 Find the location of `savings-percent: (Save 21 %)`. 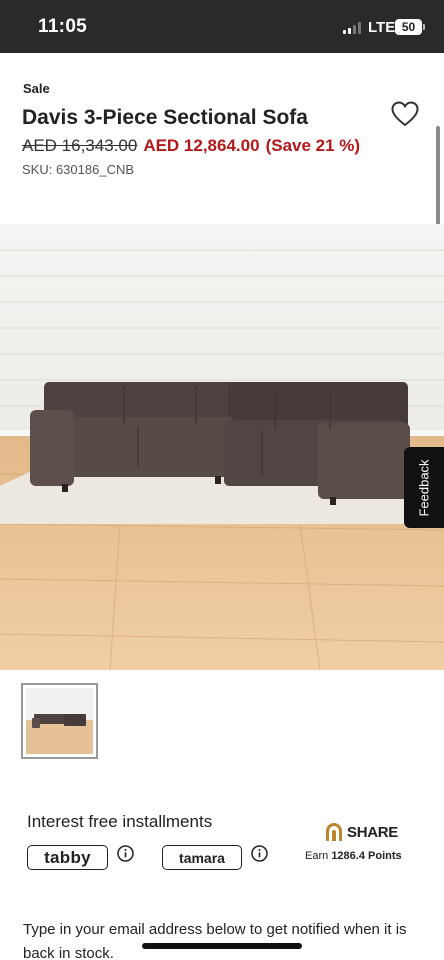

savings-percent: (Save 21 %) is located at coordinates (313, 145).